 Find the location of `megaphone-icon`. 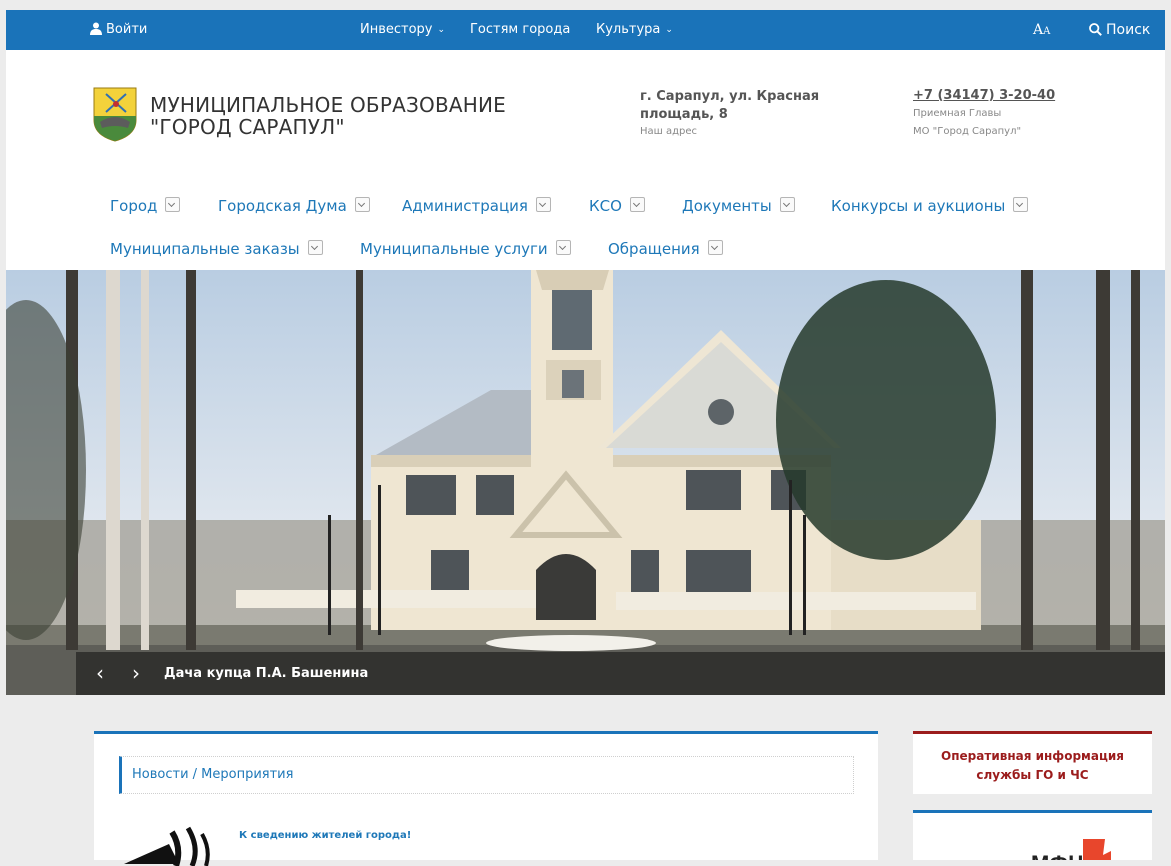

megaphone-icon is located at coordinates (167, 846).